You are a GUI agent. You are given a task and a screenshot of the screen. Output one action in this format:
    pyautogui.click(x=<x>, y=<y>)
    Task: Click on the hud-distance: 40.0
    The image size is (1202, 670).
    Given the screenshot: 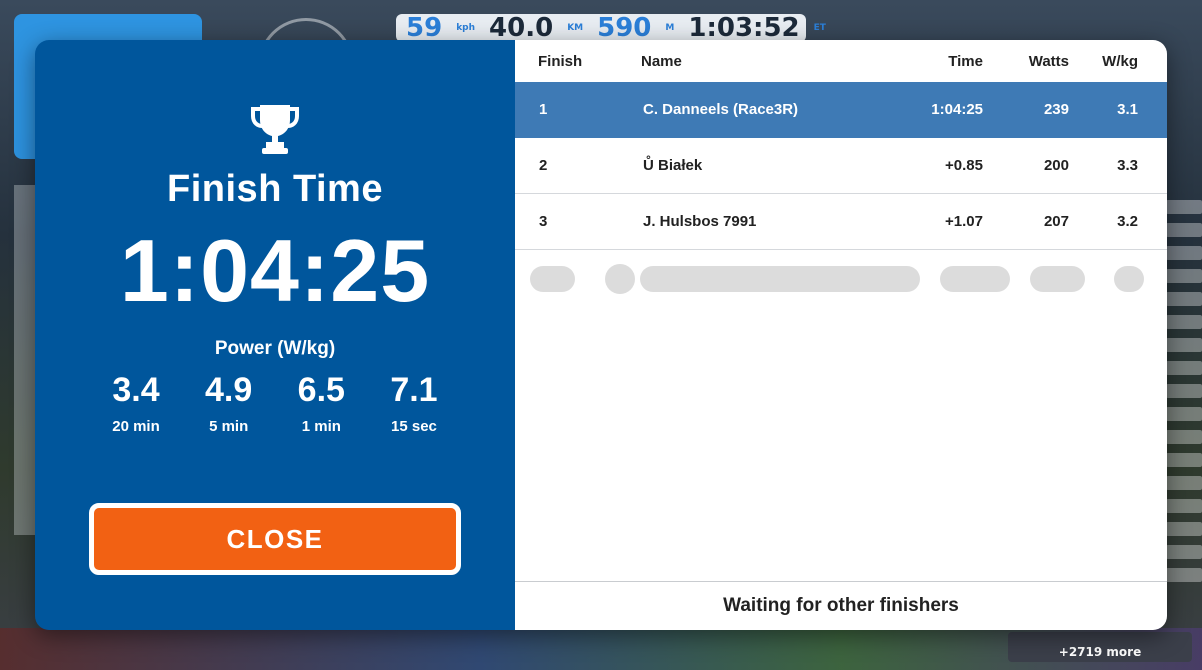 What is the action you would take?
    pyautogui.click(x=521, y=28)
    